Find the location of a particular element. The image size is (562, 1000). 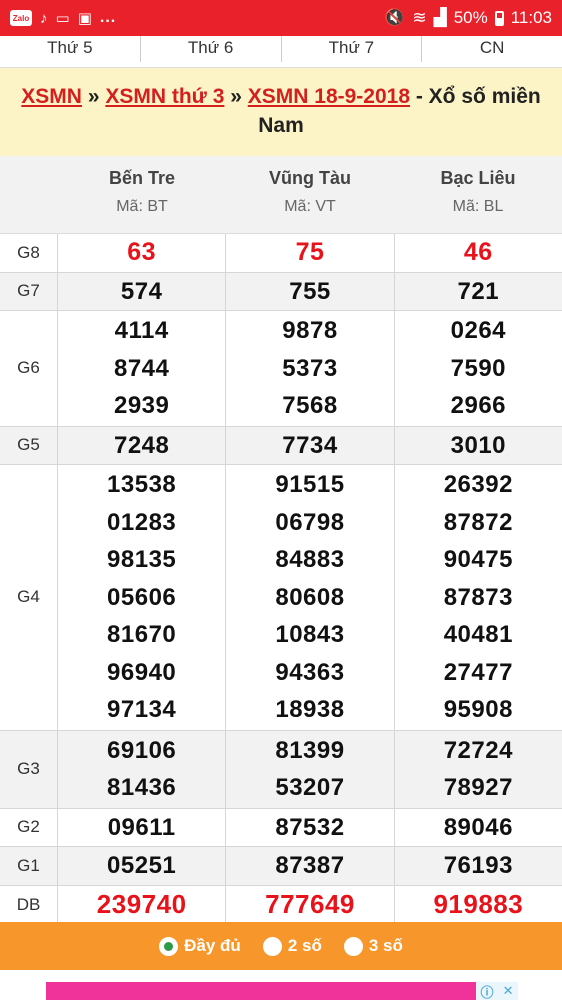

prize-cell: 9878 5373 7568 is located at coordinates (310, 368).